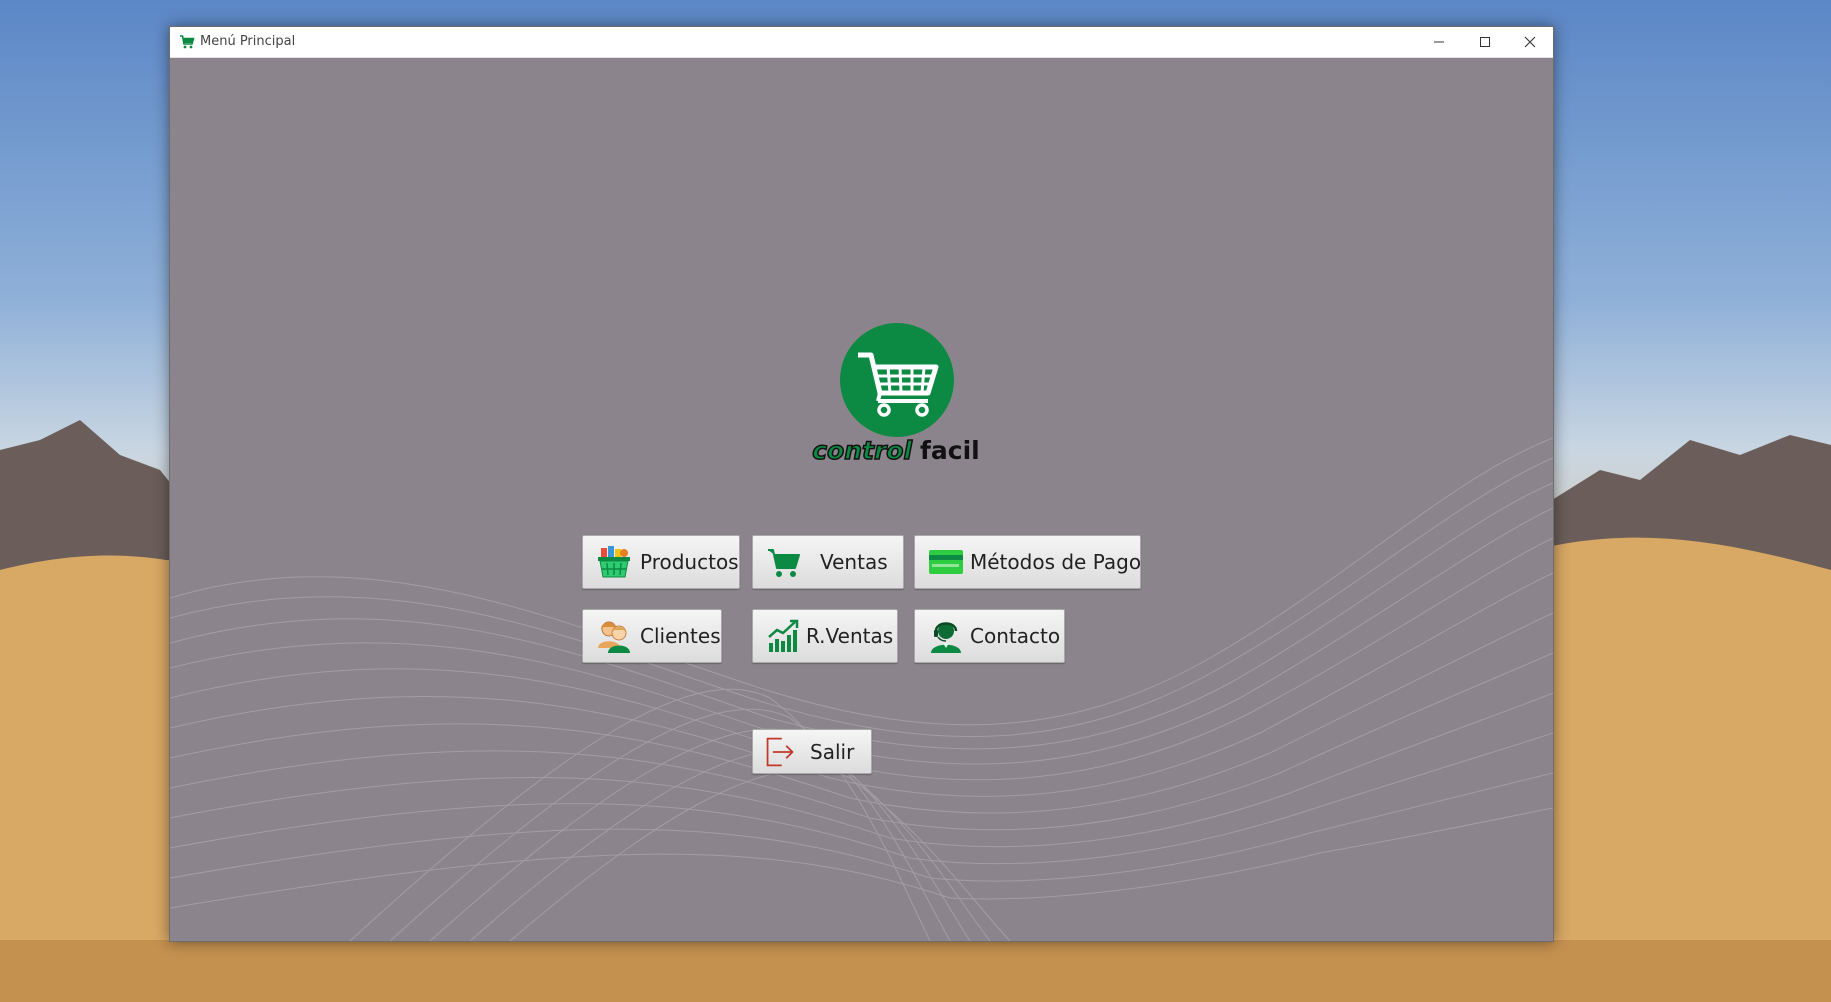 The width and height of the screenshot is (1831, 1002). I want to click on contacto-button: Contacto, so click(989, 636).